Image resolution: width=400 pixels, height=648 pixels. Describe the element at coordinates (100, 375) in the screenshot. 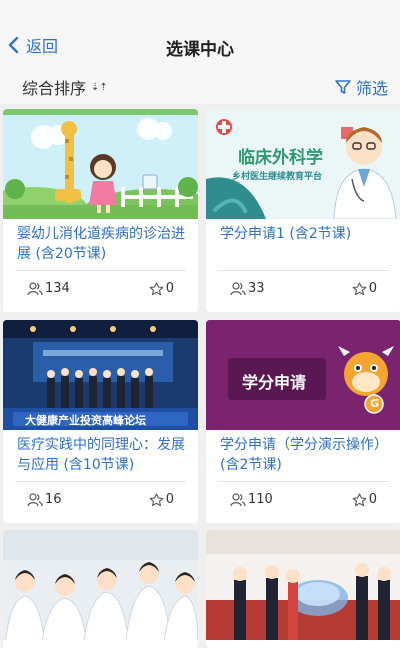

I see `course-thumbnail: 大健康产业投资高峰论坛` at that location.